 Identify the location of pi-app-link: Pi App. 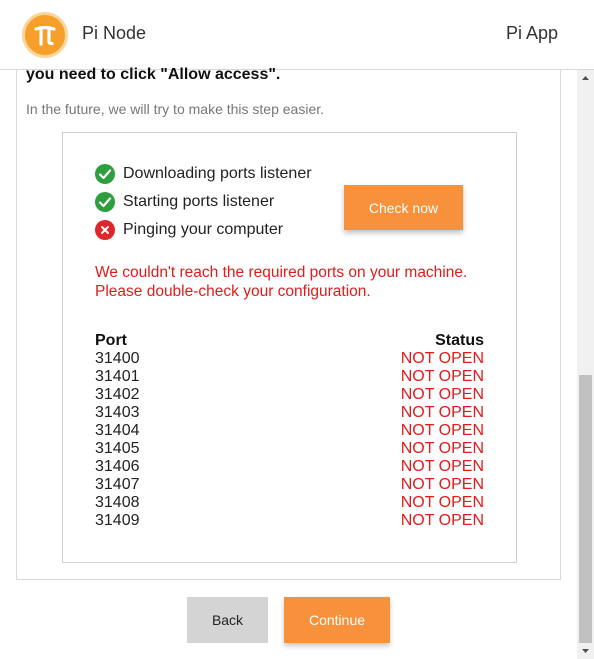
(532, 33).